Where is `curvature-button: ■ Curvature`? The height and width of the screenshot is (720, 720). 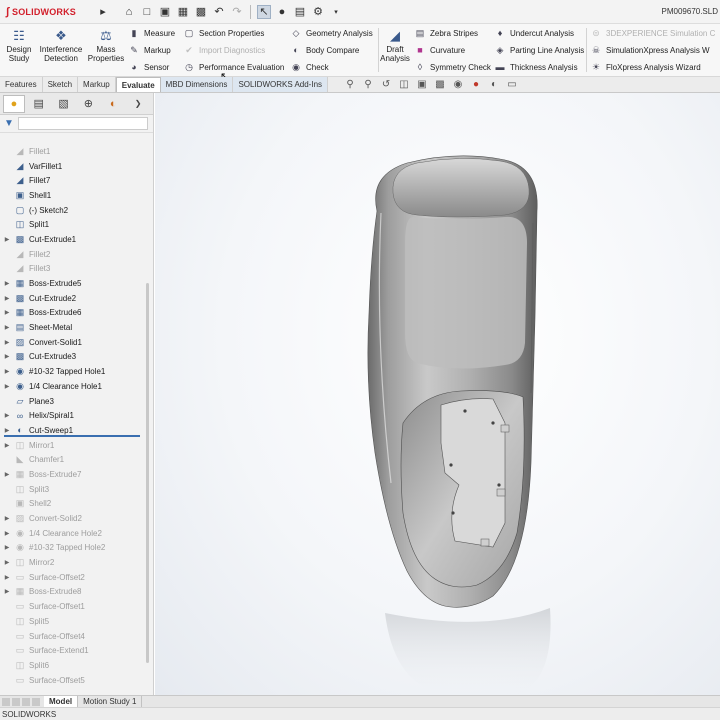
curvature-button: ■ Curvature is located at coordinates (452, 50).